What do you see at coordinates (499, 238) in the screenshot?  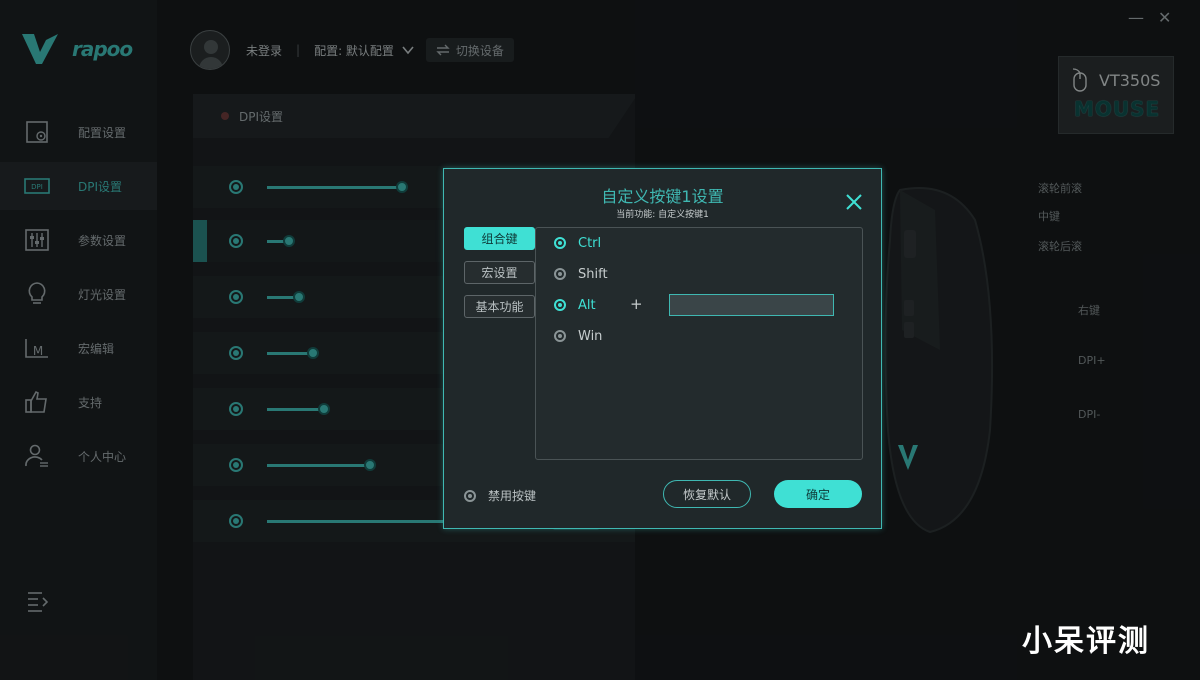 I see `tab-combo-keys: 组合键` at bounding box center [499, 238].